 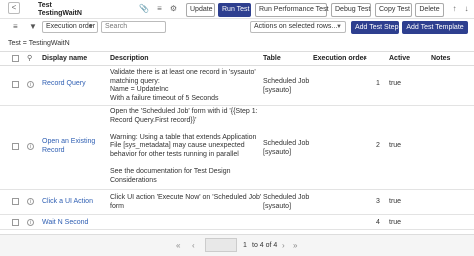 What do you see at coordinates (272, 58) in the screenshot?
I see `column-table: Table` at bounding box center [272, 58].